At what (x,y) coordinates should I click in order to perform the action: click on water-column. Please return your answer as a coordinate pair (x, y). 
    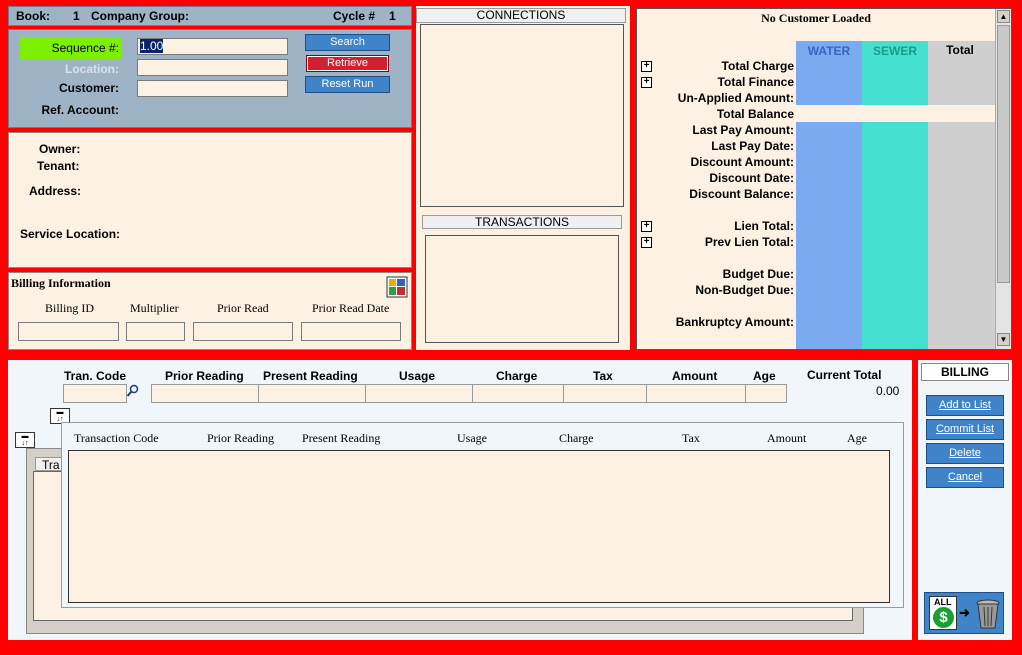
    Looking at the image, I should click on (829, 195).